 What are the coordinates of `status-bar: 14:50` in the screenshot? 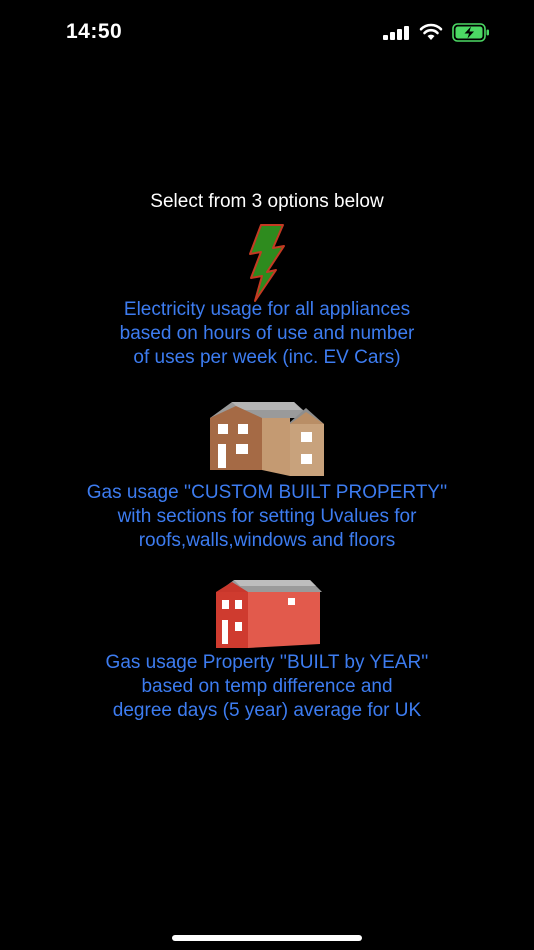 It's located at (267, 31).